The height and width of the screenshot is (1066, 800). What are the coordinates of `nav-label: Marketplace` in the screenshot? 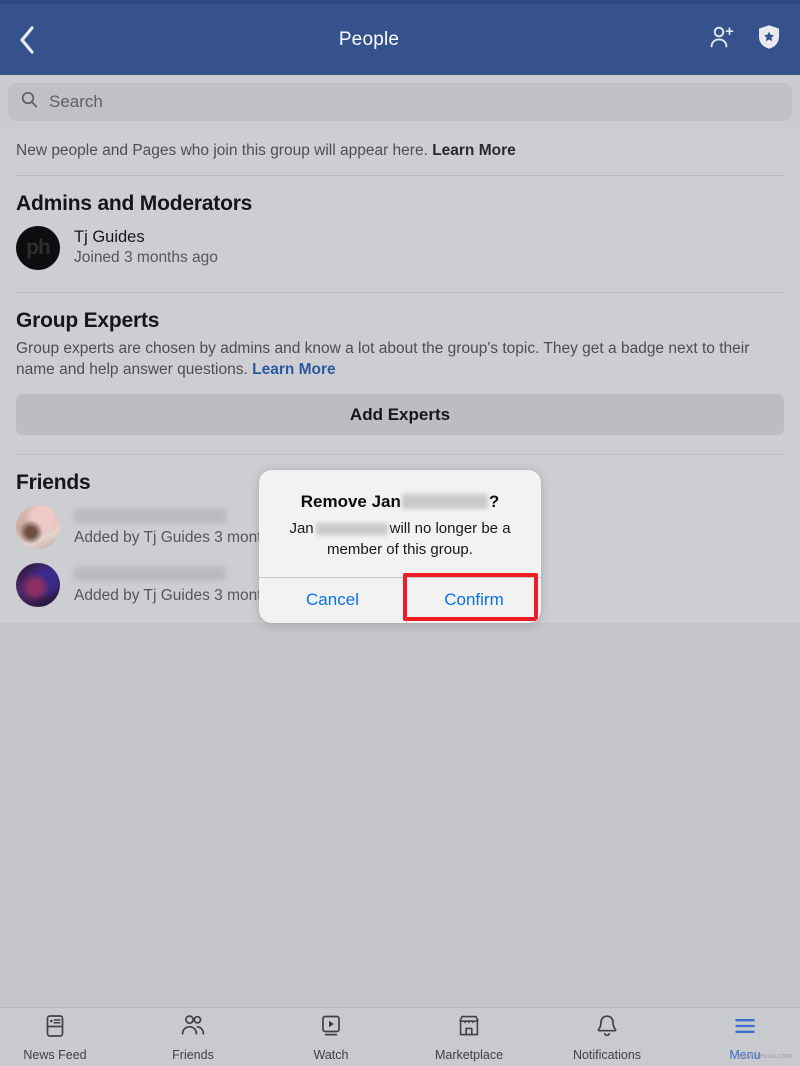 It's located at (469, 1054).